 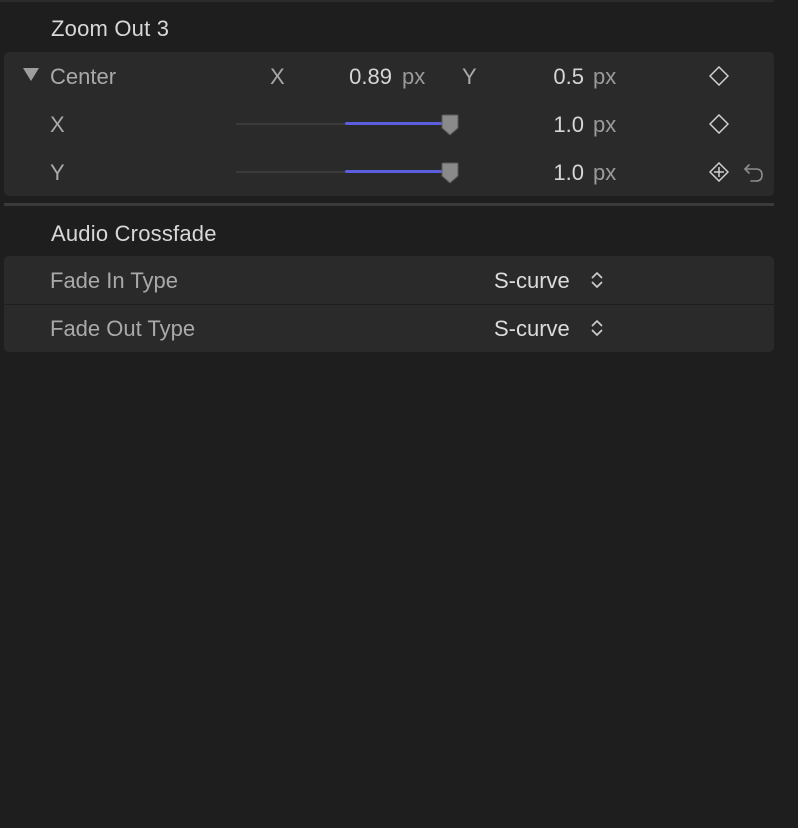 I want to click on fade-out-row: Fade Out Type S-curve, so click(x=389, y=328).